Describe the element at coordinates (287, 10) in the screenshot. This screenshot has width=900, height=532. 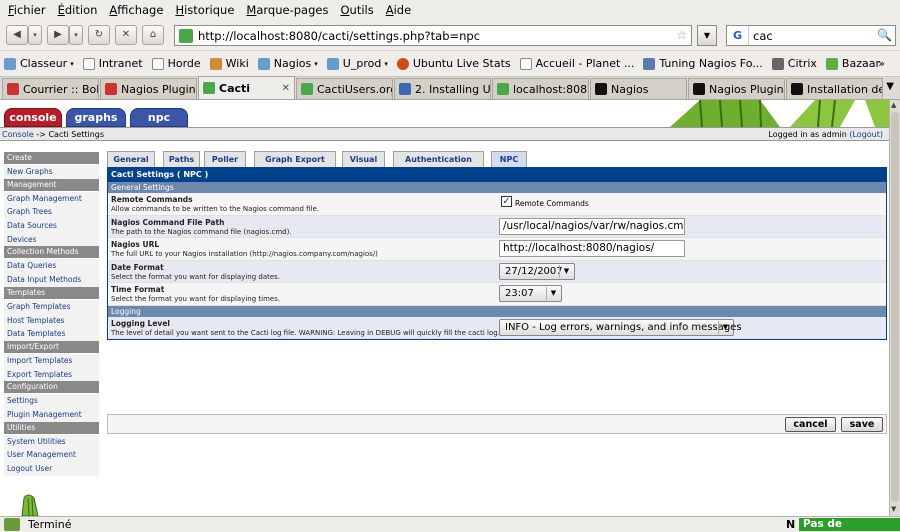
I see `menu-marque-pages: Marque-pages` at that location.